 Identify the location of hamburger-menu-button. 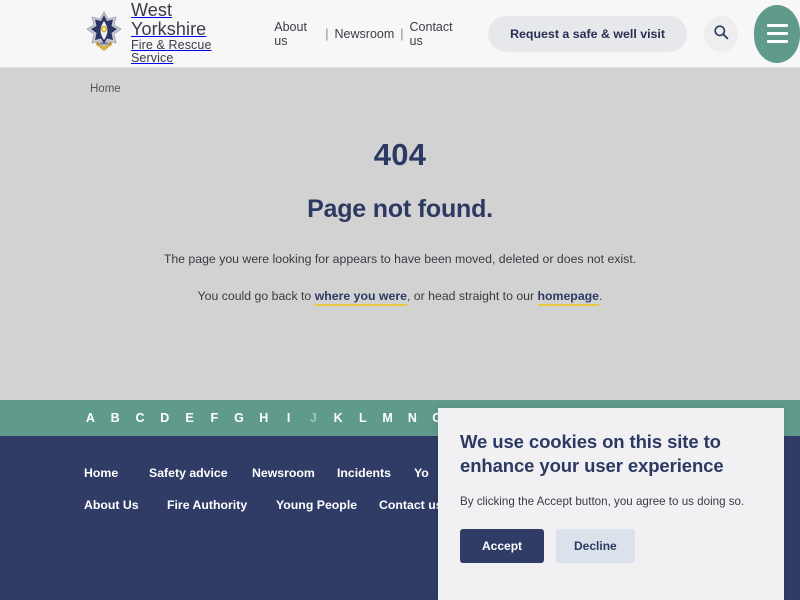
(777, 33).